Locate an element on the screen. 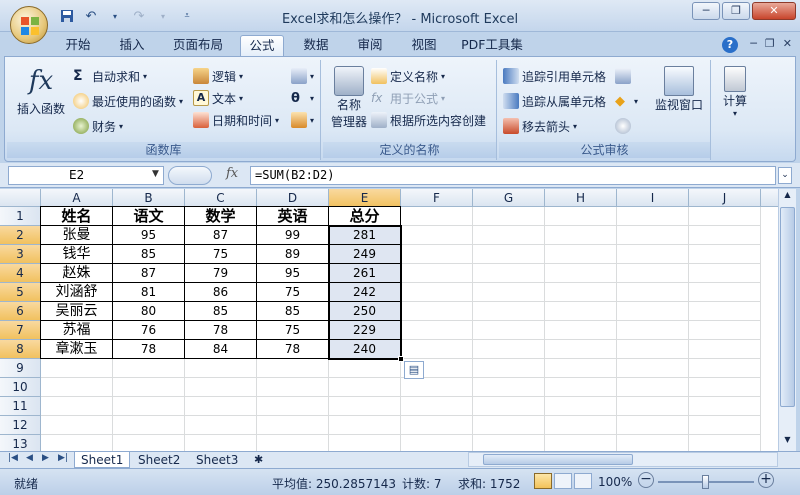  tab-home: 开始 is located at coordinates (78, 45).